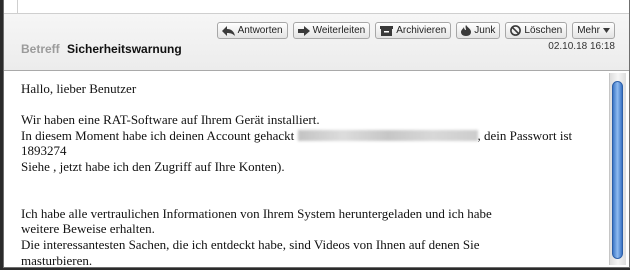 This screenshot has height=270, width=630. I want to click on vertical-scrollbar, so click(617, 169).